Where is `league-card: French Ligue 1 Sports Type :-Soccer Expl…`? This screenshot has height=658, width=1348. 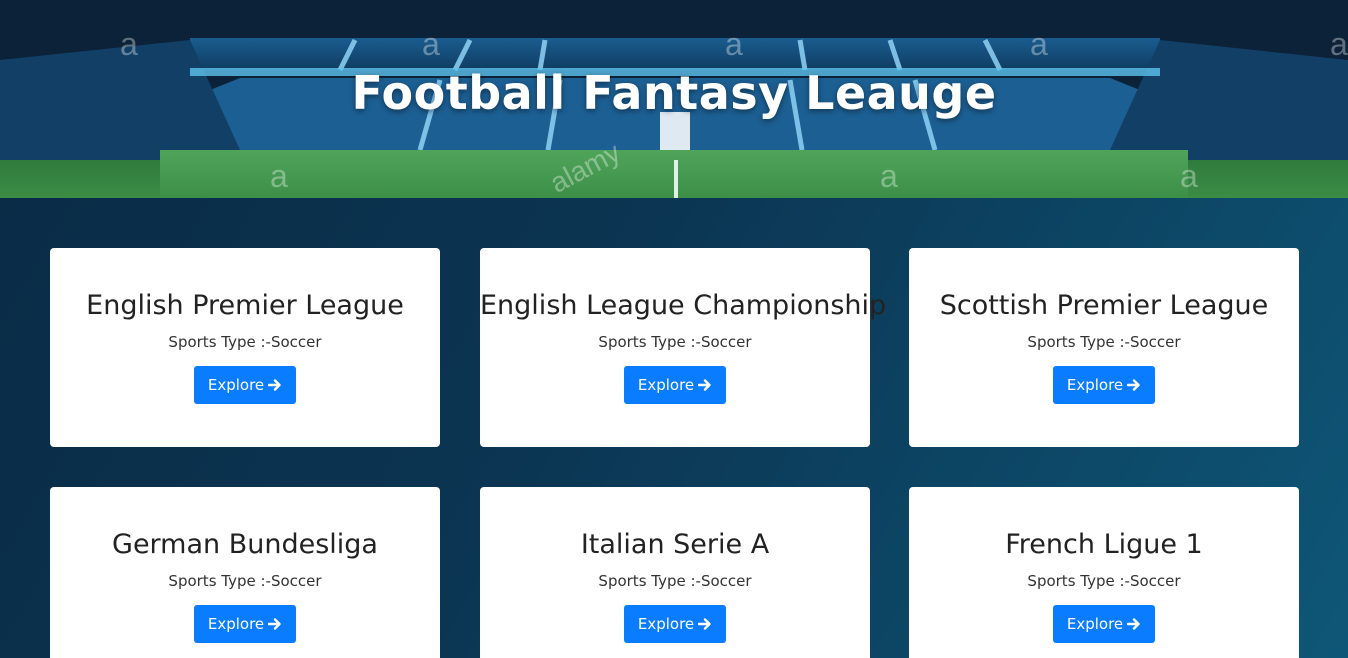
league-card: French Ligue 1 Sports Type :-Soccer Expl… is located at coordinates (1104, 572).